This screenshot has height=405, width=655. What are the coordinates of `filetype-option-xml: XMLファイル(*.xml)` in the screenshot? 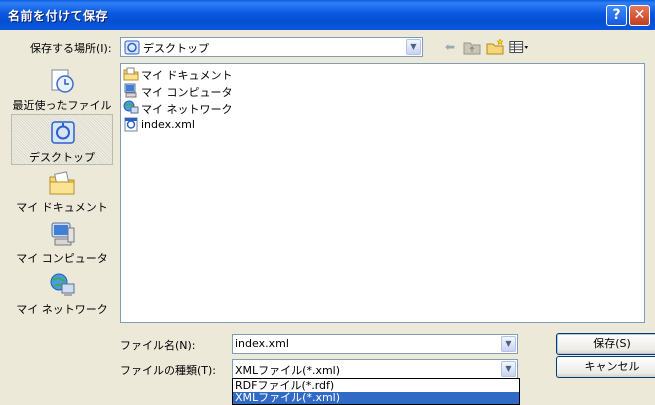 It's located at (376, 398).